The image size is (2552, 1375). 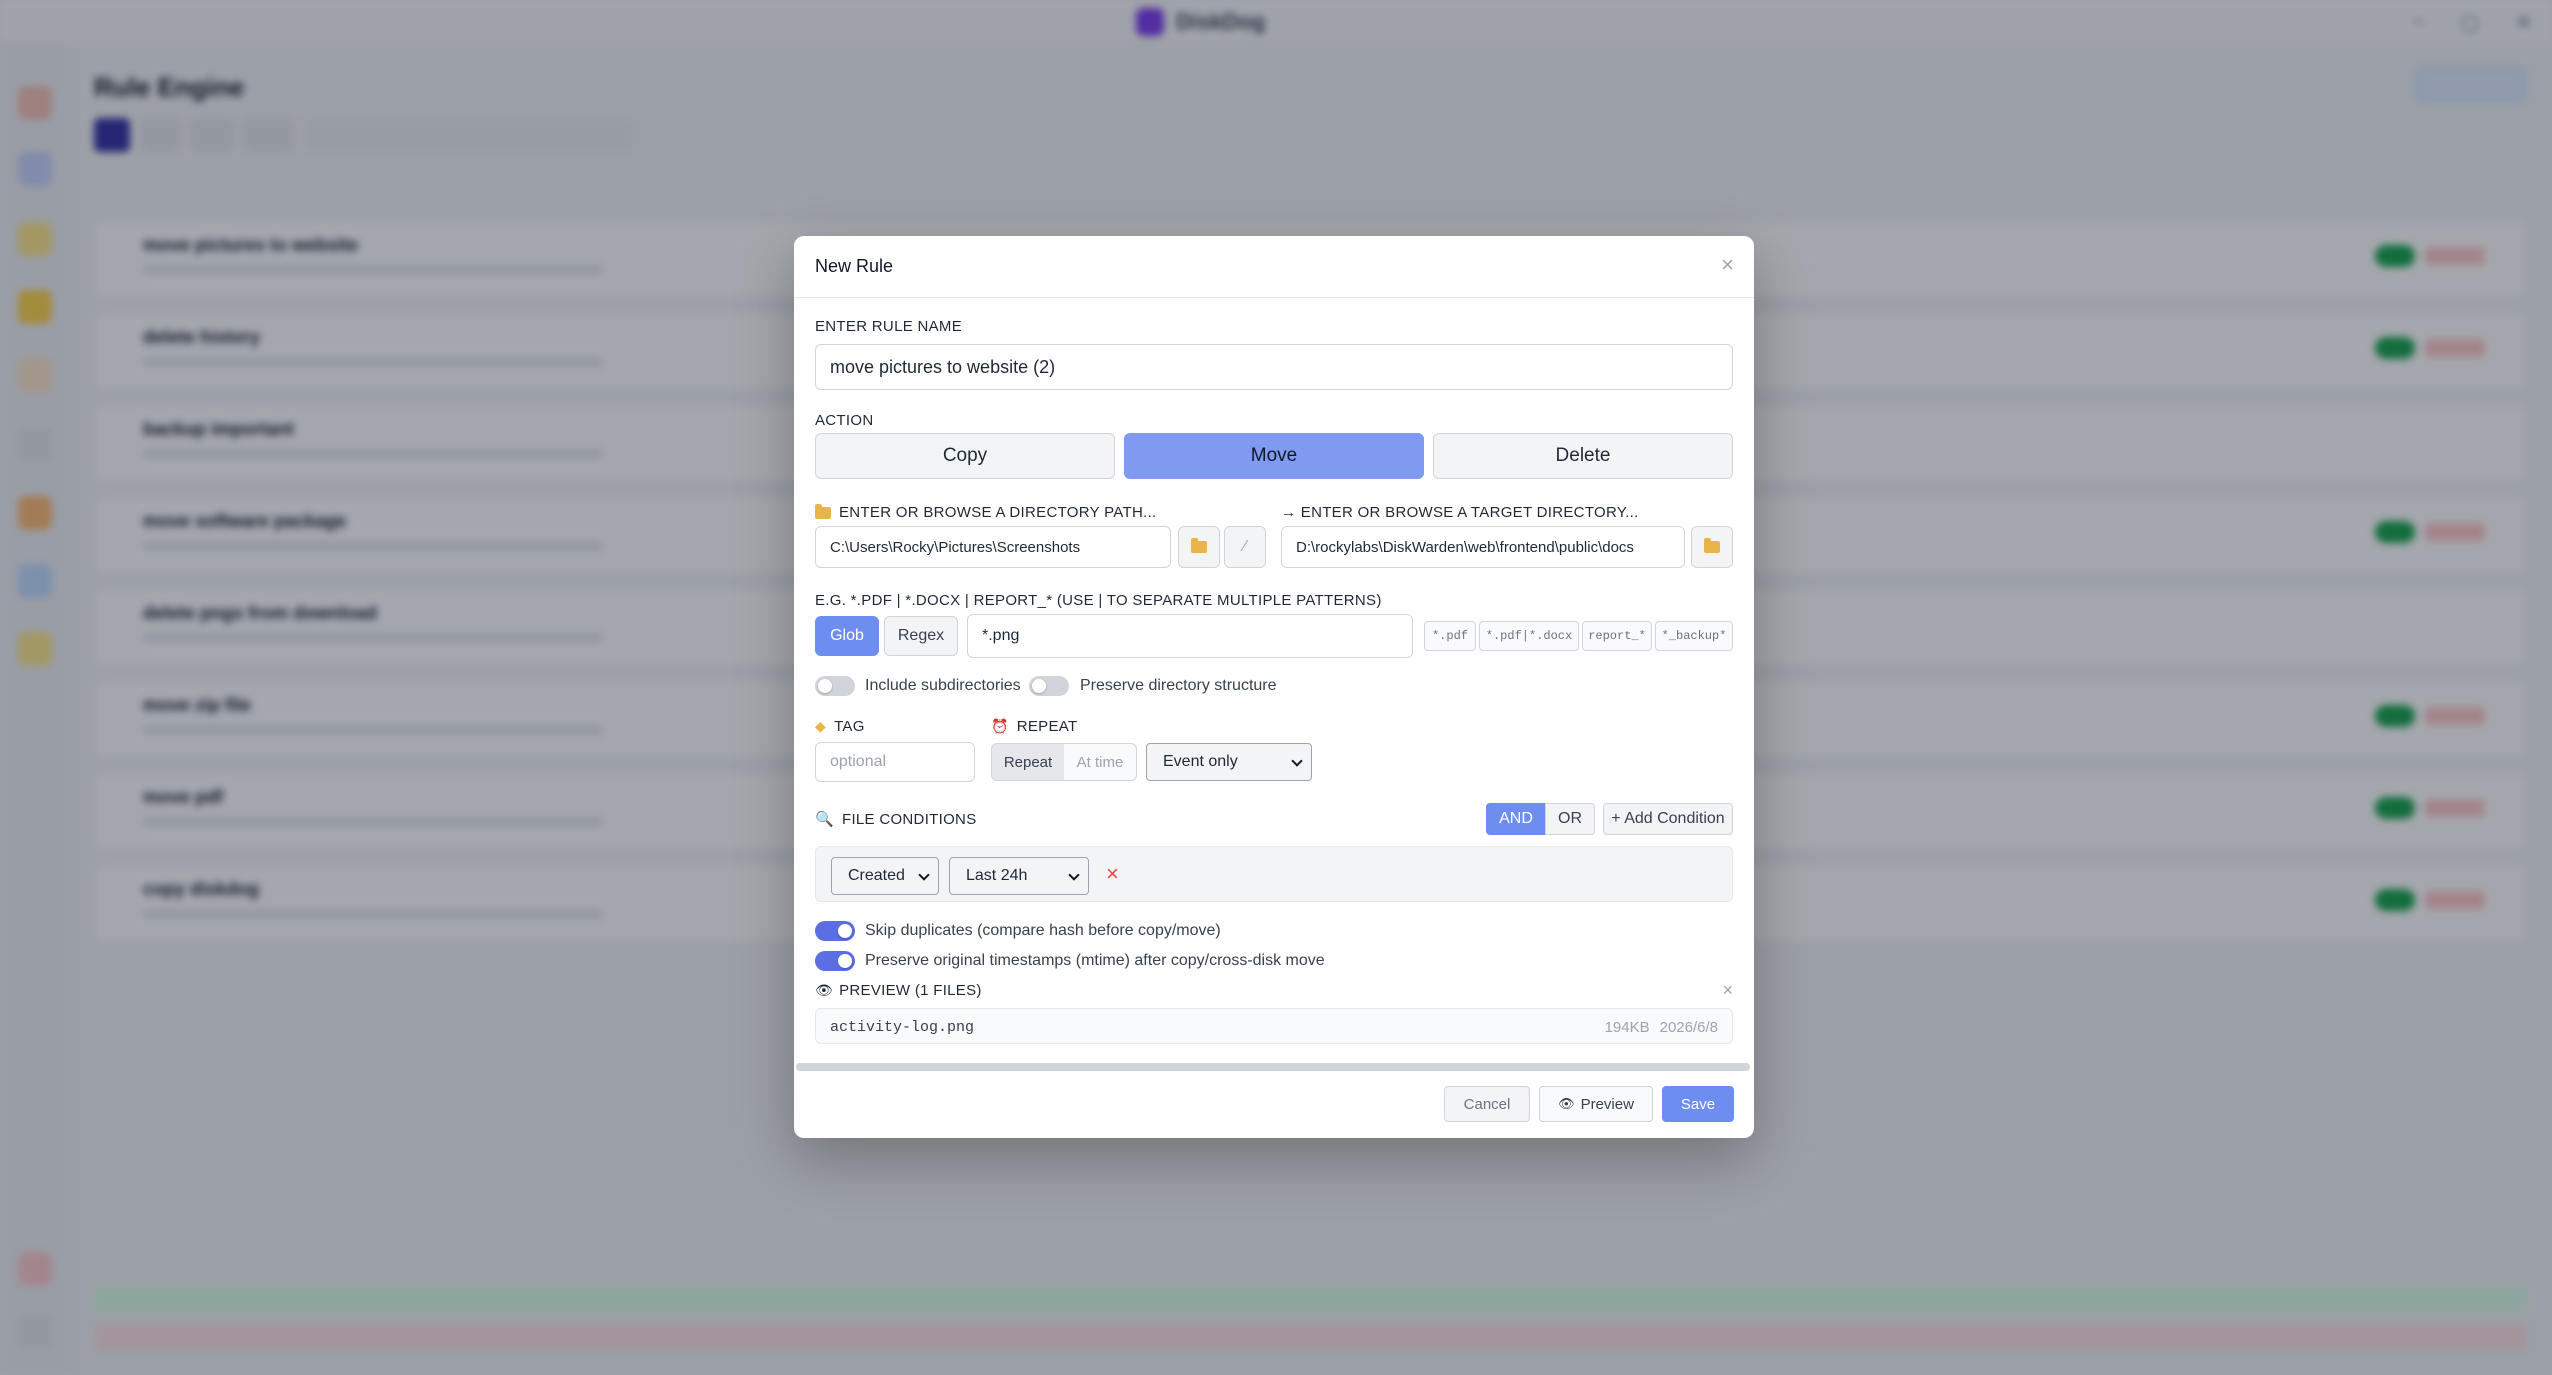 What do you see at coordinates (921, 636) in the screenshot?
I see `mode-regex-button: Regex` at bounding box center [921, 636].